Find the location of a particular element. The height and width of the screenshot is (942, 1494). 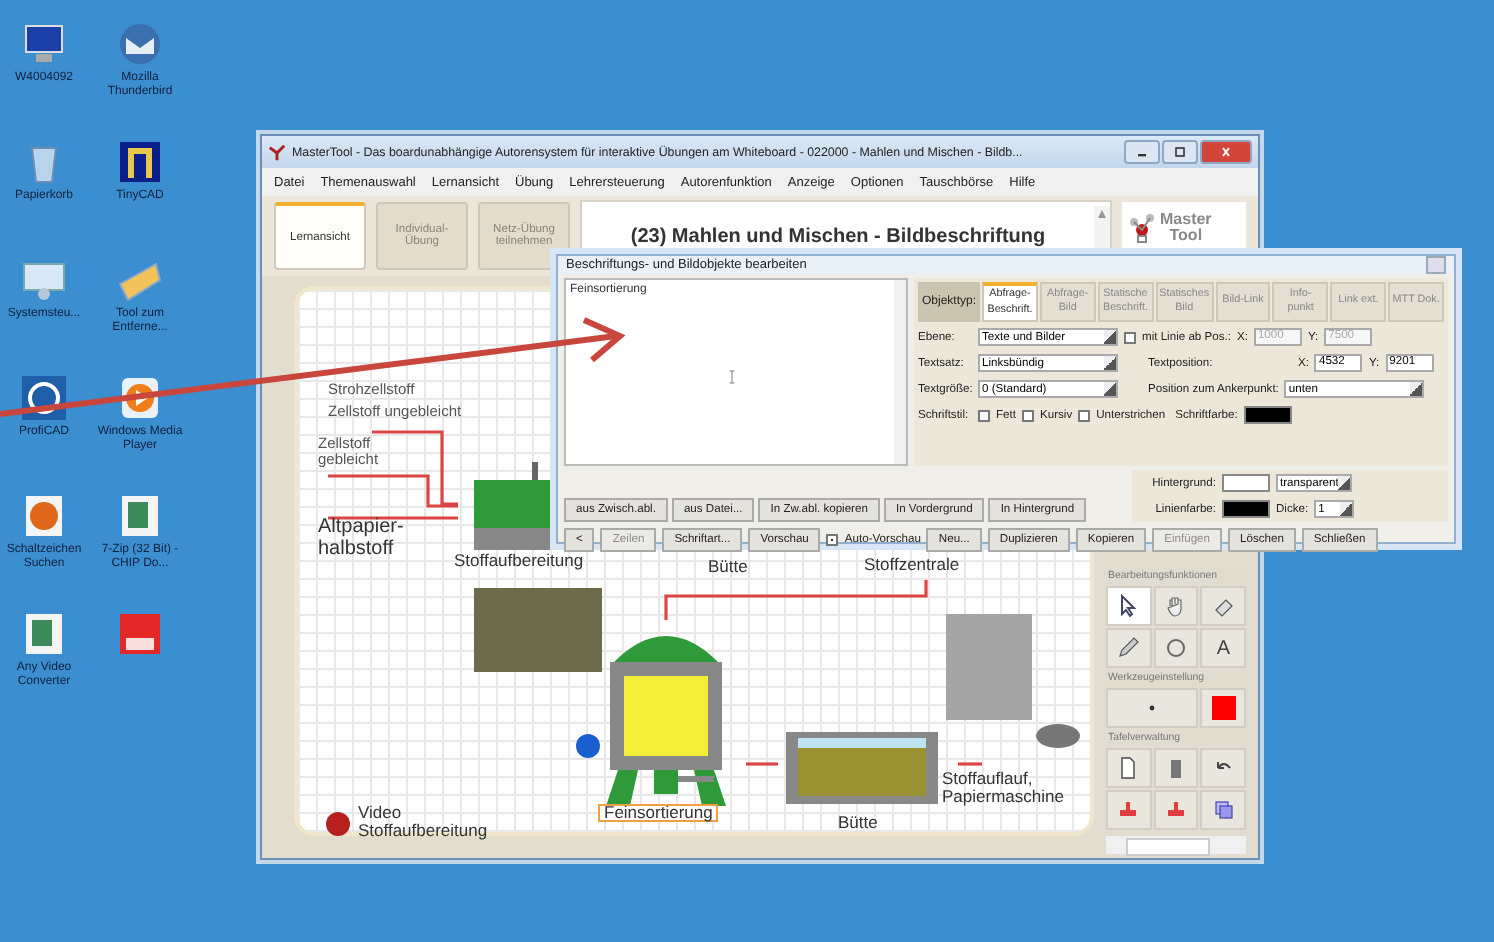

text-cursor-icon is located at coordinates (732, 377).